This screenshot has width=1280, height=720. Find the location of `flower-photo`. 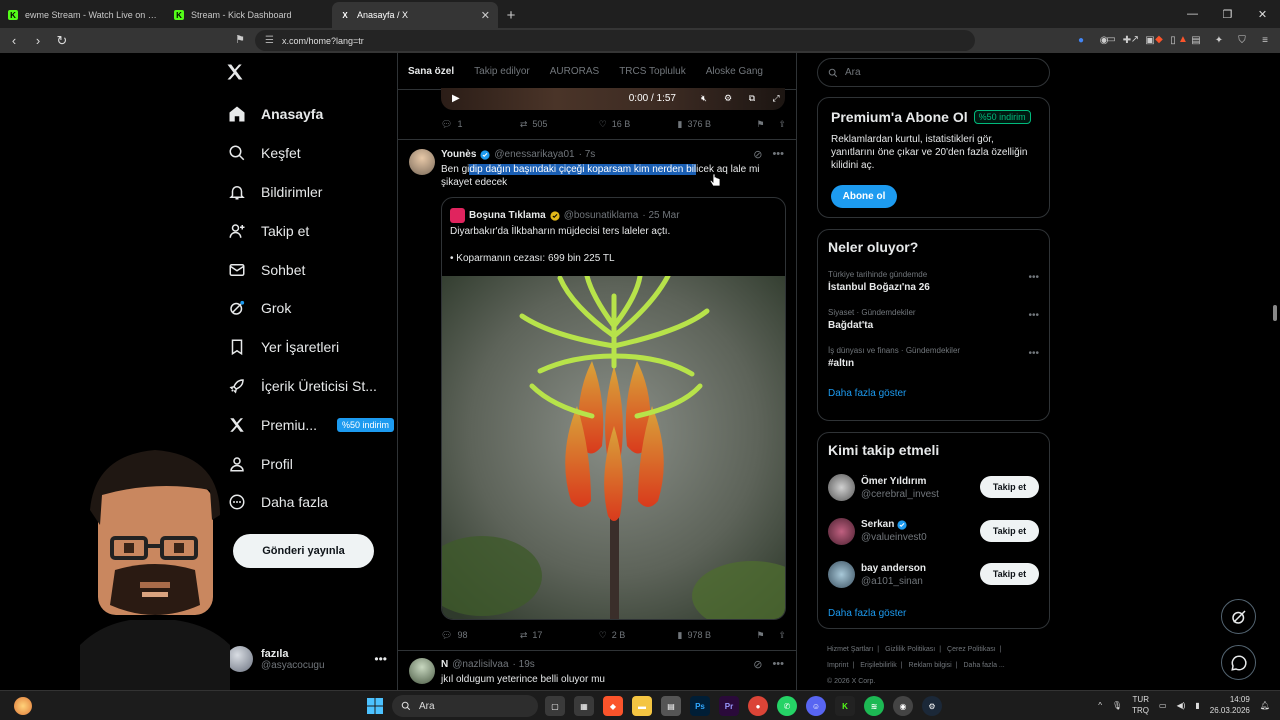

flower-photo is located at coordinates (613, 447).